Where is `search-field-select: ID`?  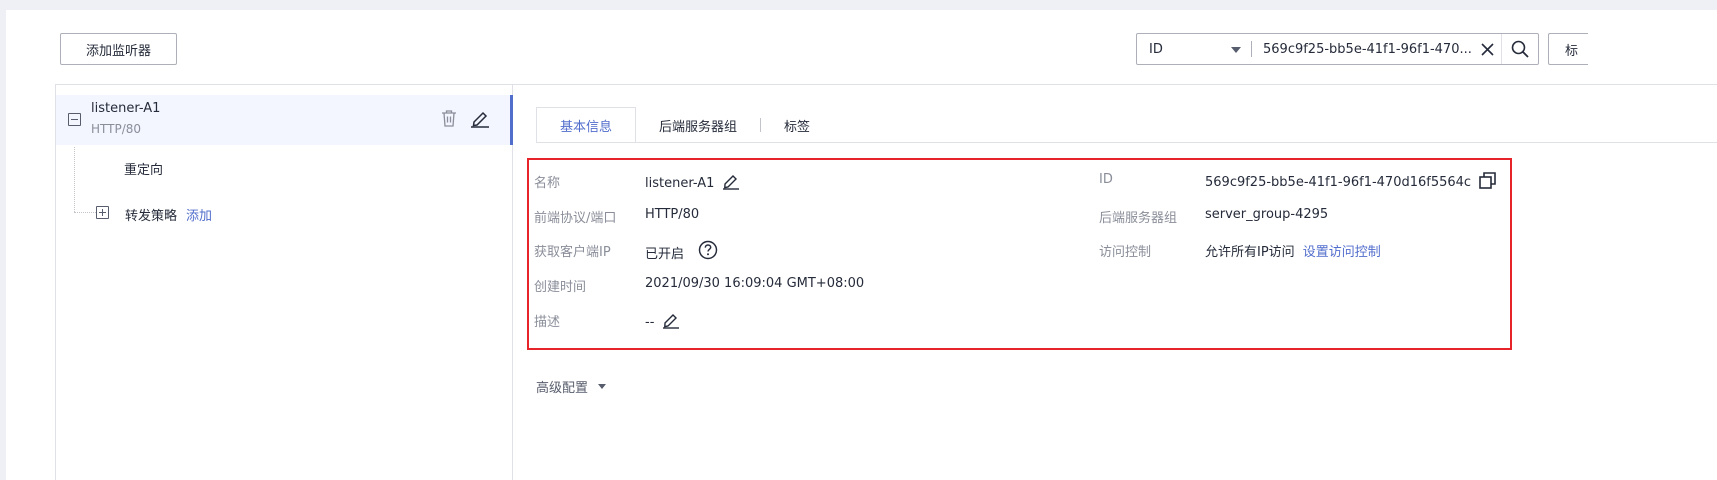 search-field-select: ID is located at coordinates (1194, 49).